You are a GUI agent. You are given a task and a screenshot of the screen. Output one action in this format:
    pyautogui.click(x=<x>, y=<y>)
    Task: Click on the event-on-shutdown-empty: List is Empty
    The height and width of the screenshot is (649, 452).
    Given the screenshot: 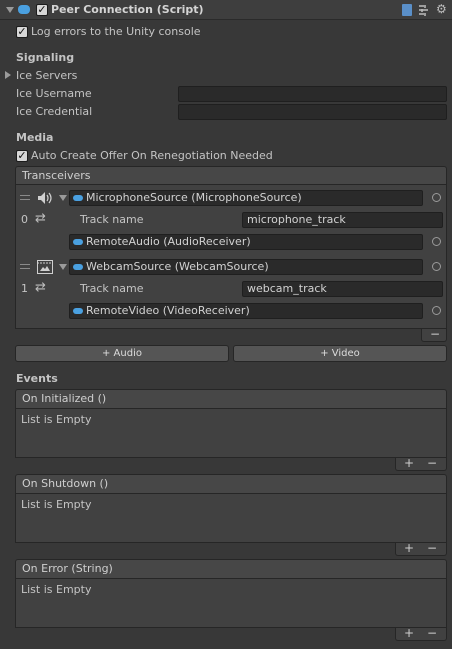 What is the action you would take?
    pyautogui.click(x=56, y=504)
    